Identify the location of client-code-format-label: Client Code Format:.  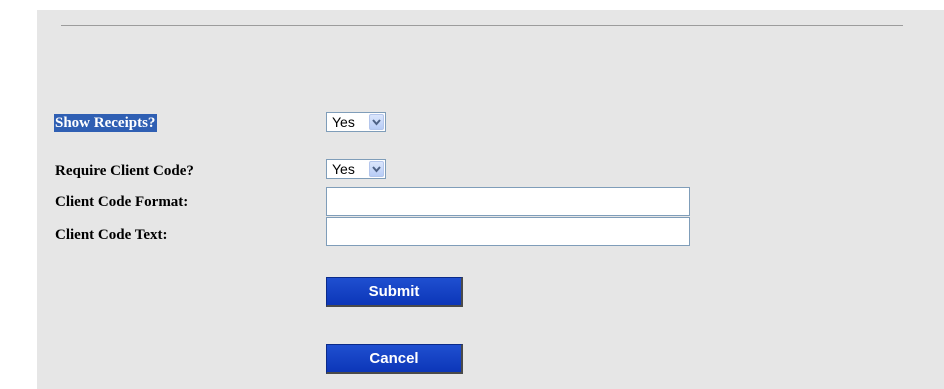
(122, 202).